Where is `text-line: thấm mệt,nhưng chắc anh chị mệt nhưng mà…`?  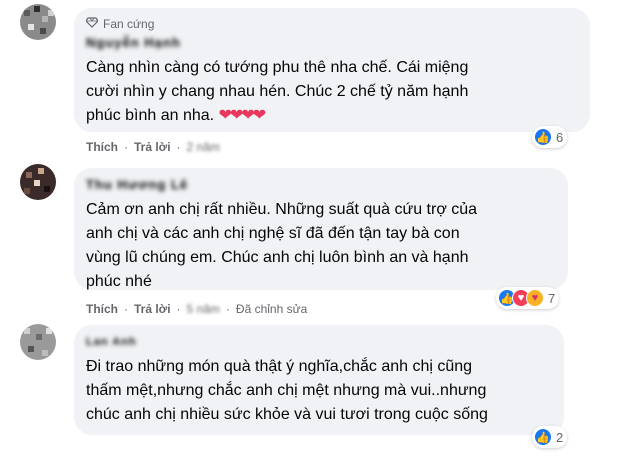
text-line: thấm mệt,nhưng chắc anh chị mệt nhưng mà… is located at coordinates (286, 390).